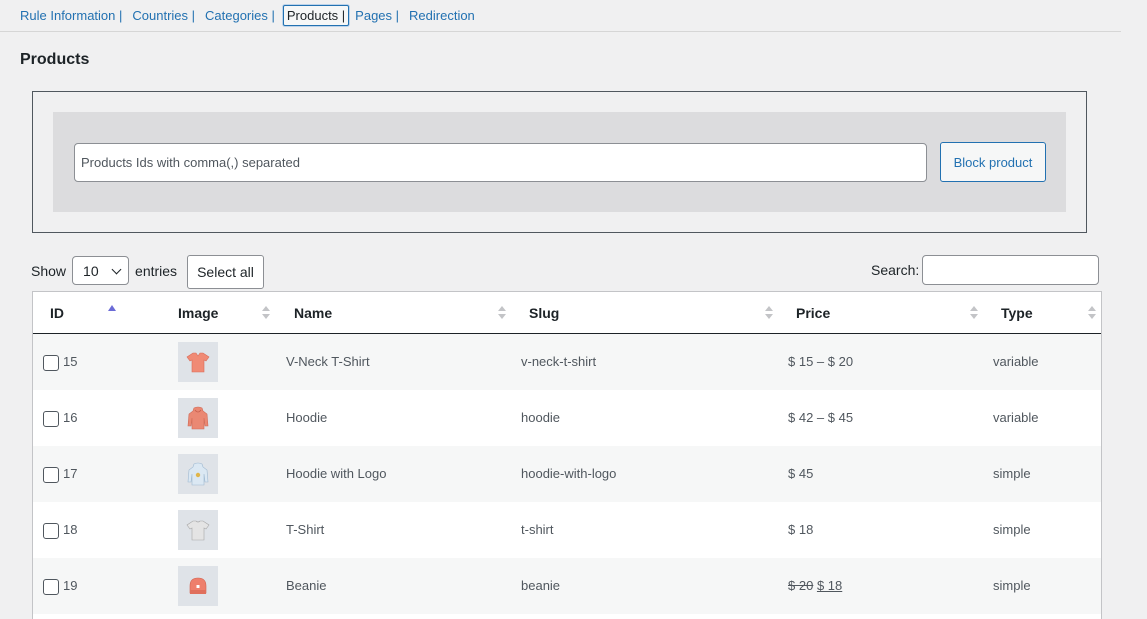  Describe the element at coordinates (813, 313) in the screenshot. I see `column-header-price: Price` at that location.